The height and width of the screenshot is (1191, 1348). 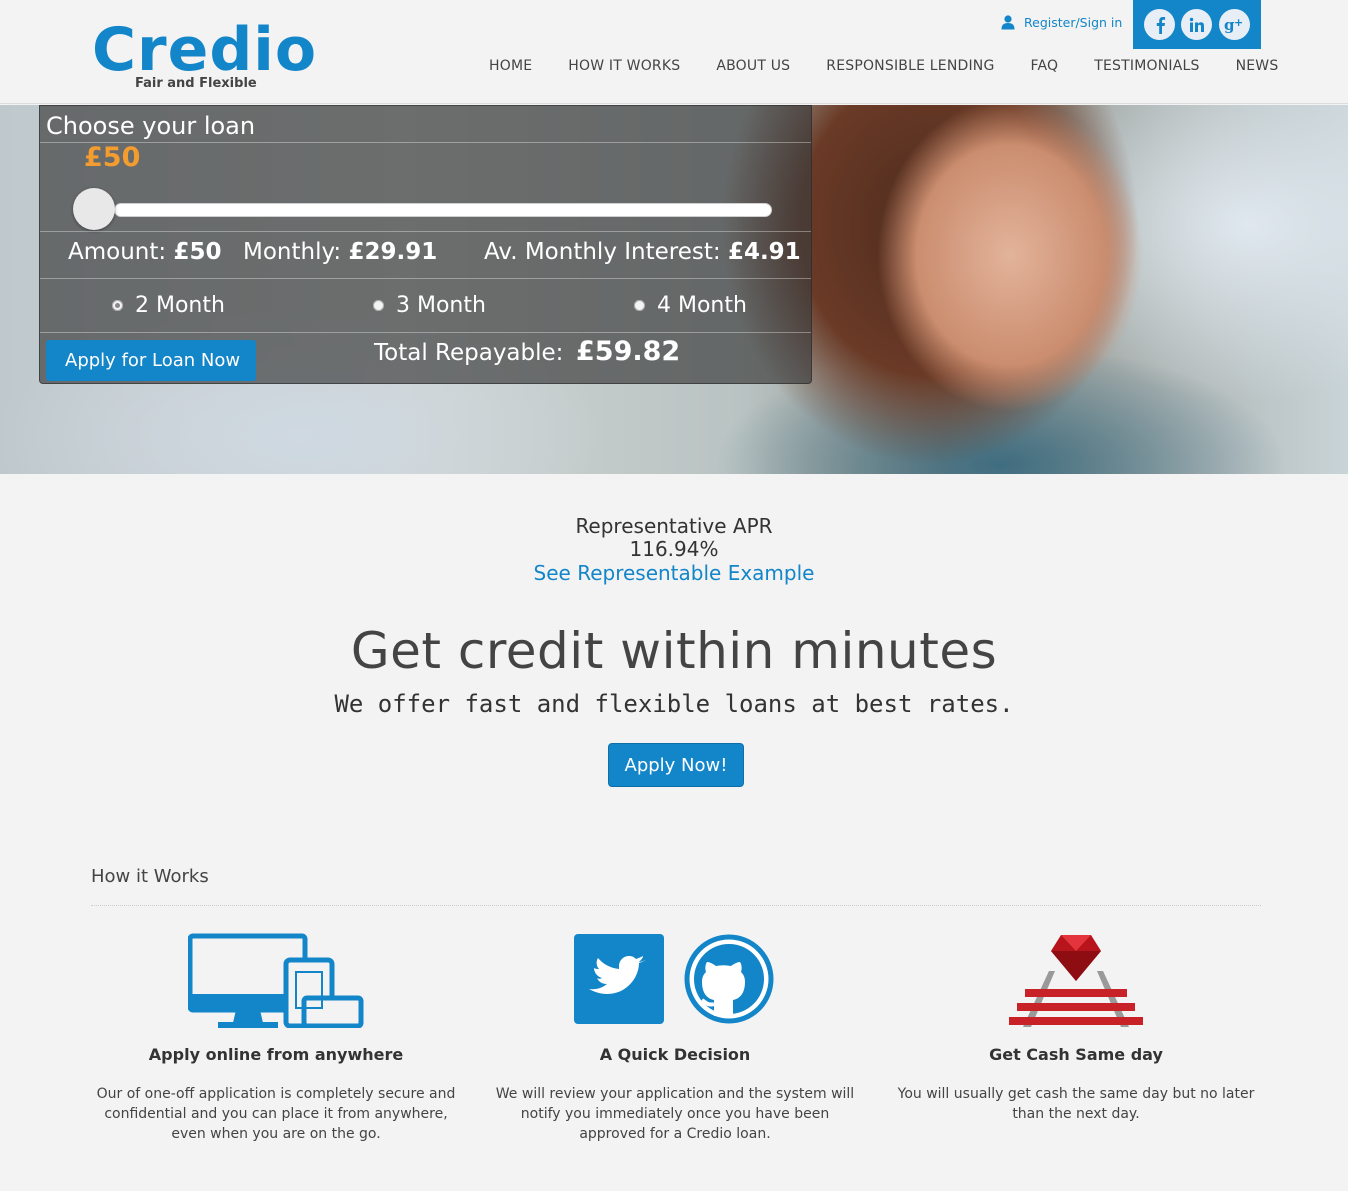 What do you see at coordinates (753, 66) in the screenshot?
I see `nav-about-us: ABOUT US` at bounding box center [753, 66].